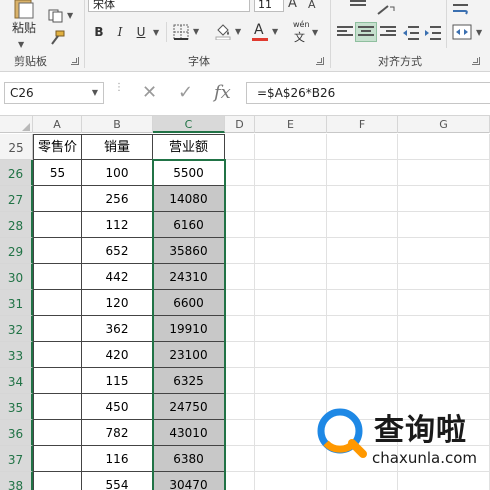  I want to click on grow-font-button: A, so click(292, 6).